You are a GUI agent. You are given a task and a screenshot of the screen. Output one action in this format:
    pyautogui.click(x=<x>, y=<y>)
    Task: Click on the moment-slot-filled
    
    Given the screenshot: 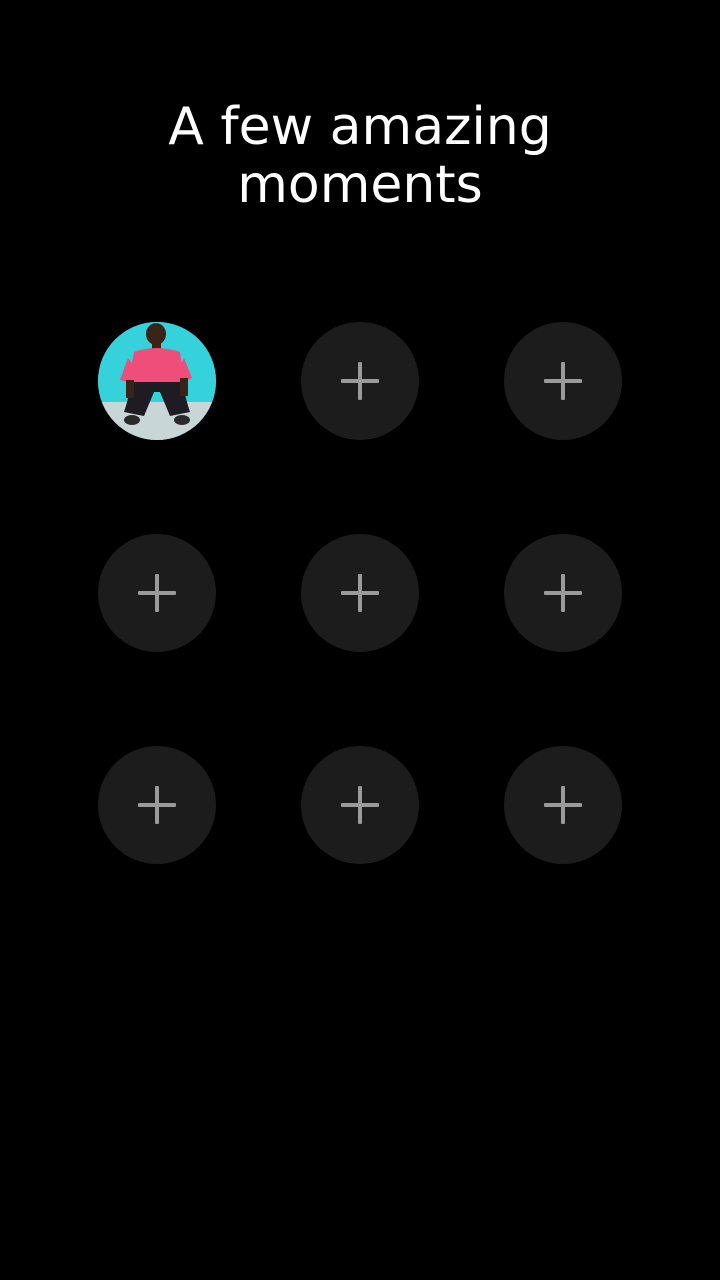 What is the action you would take?
    pyautogui.click(x=157, y=381)
    